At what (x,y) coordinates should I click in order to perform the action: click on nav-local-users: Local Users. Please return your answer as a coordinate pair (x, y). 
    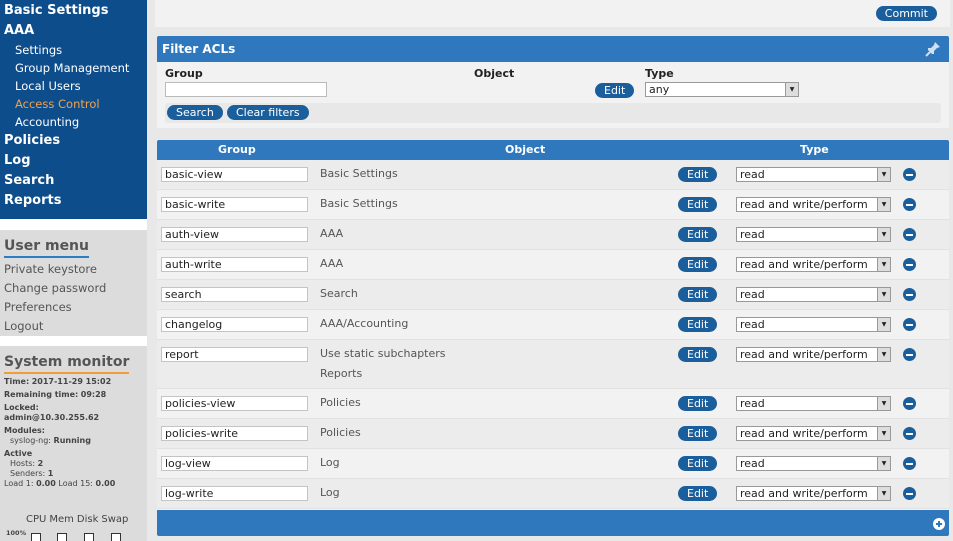
    Looking at the image, I should click on (73, 86).